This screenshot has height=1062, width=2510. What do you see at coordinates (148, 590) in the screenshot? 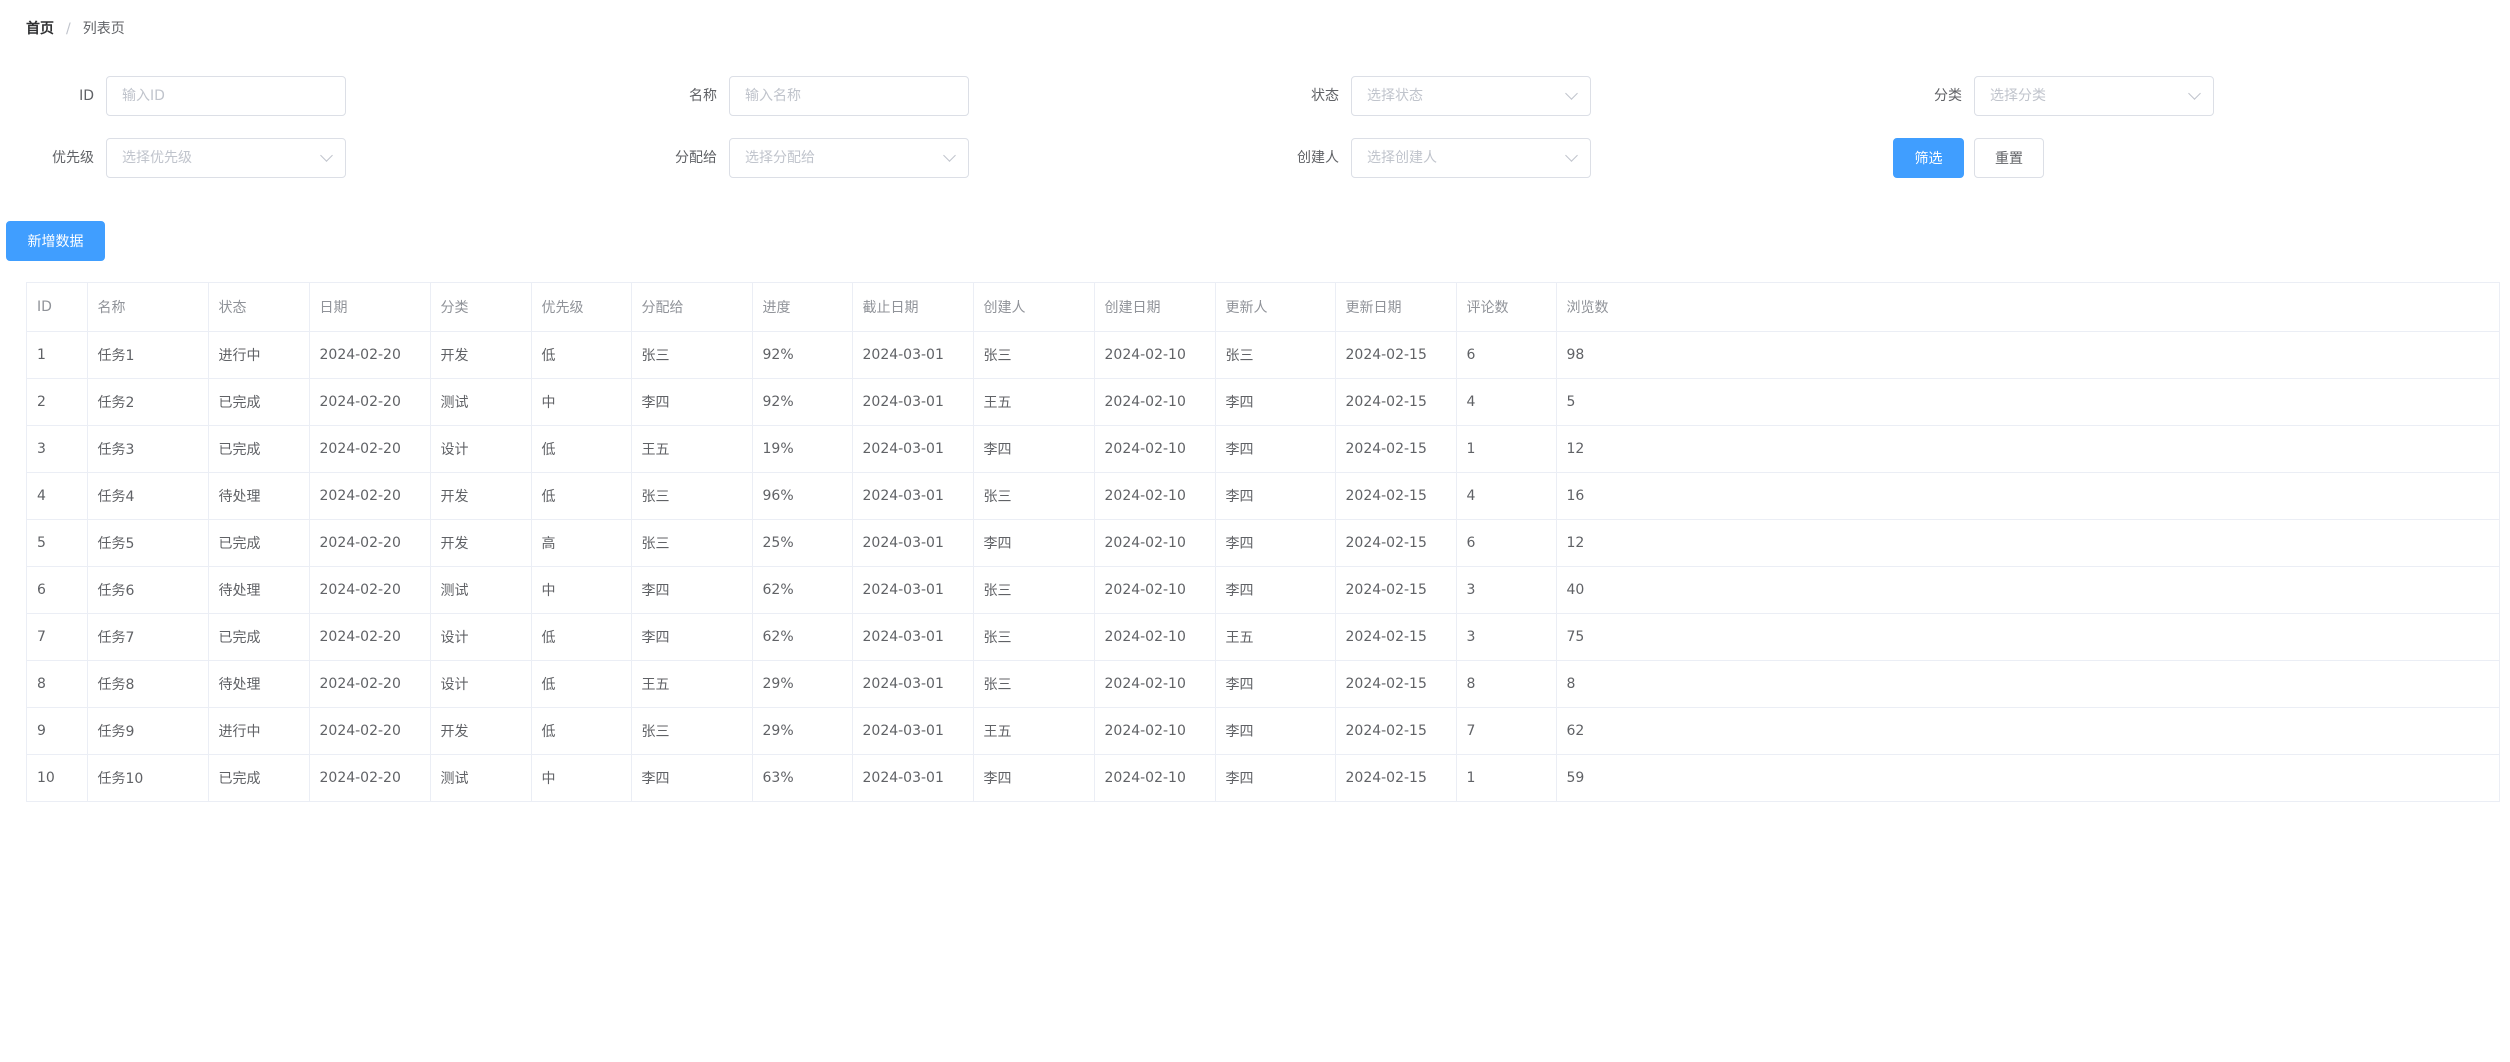
I see `table-cell: 任务6` at bounding box center [148, 590].